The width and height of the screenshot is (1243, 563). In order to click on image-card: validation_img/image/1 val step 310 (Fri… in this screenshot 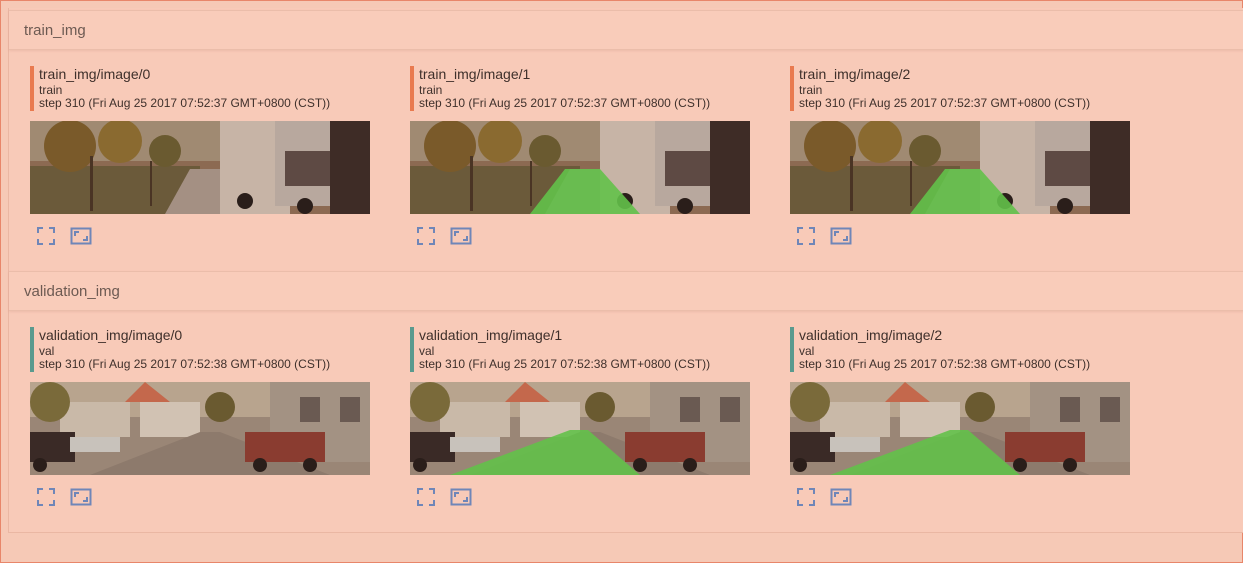, I will do `click(582, 416)`.